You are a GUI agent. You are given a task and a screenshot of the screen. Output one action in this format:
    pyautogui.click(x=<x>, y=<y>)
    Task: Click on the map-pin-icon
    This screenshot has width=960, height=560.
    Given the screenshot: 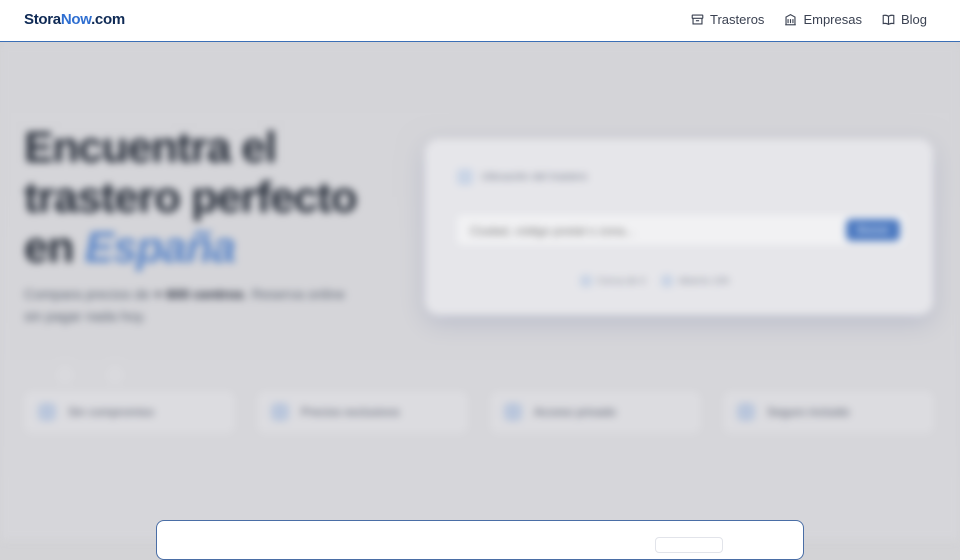 What is the action you would take?
    pyautogui.click(x=465, y=177)
    